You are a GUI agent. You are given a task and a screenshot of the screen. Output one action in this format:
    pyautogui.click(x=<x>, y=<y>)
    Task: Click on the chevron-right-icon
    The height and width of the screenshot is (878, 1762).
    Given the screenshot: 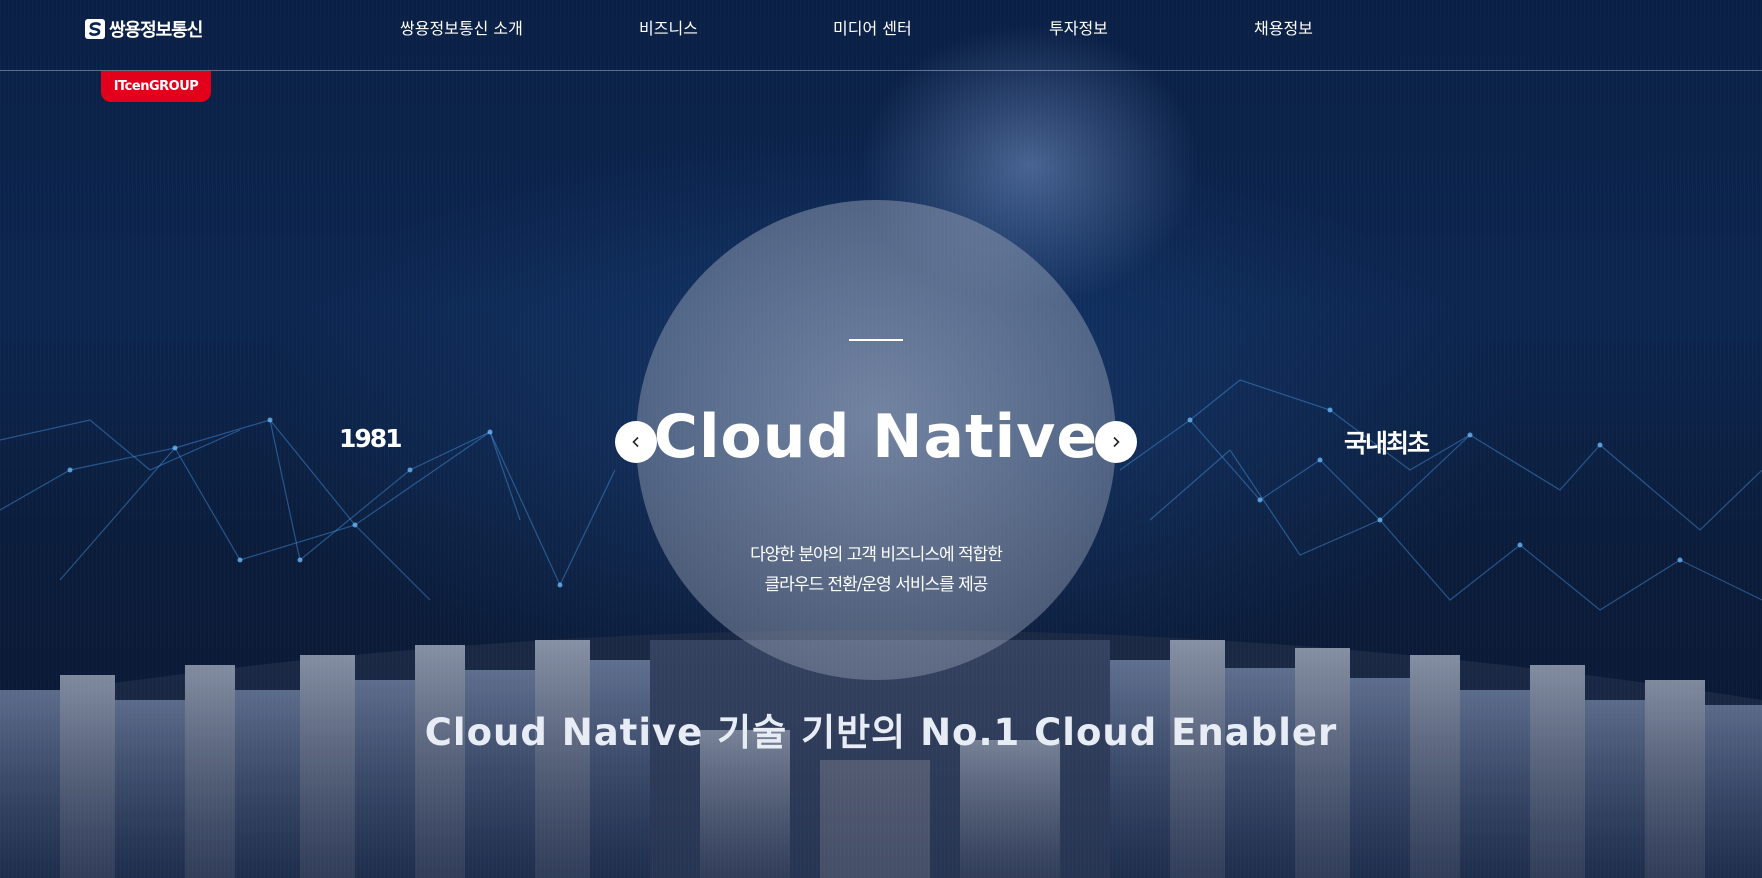 What is the action you would take?
    pyautogui.click(x=1116, y=442)
    